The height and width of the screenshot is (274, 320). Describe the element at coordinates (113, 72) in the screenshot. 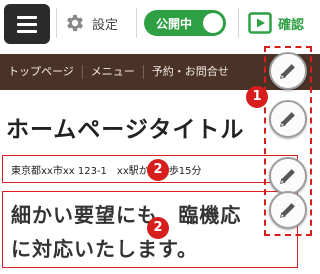

I see `nav-item-menu: メニュー` at that location.